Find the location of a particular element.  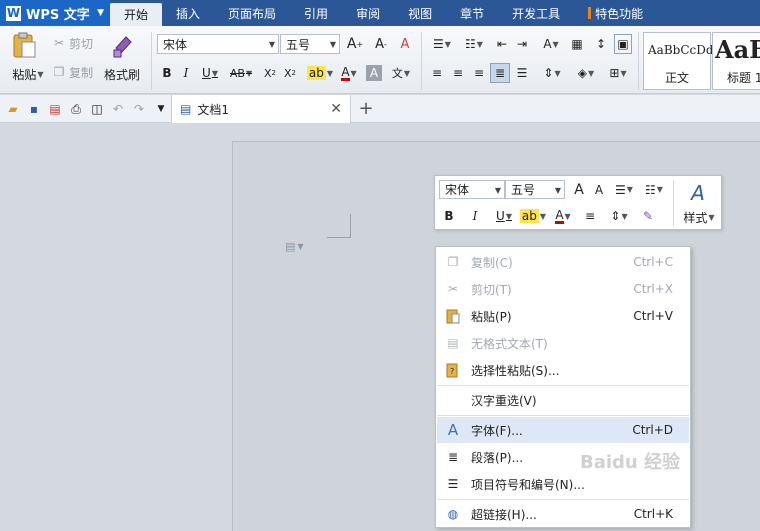

tab-label: 开始 is located at coordinates (136, 15).